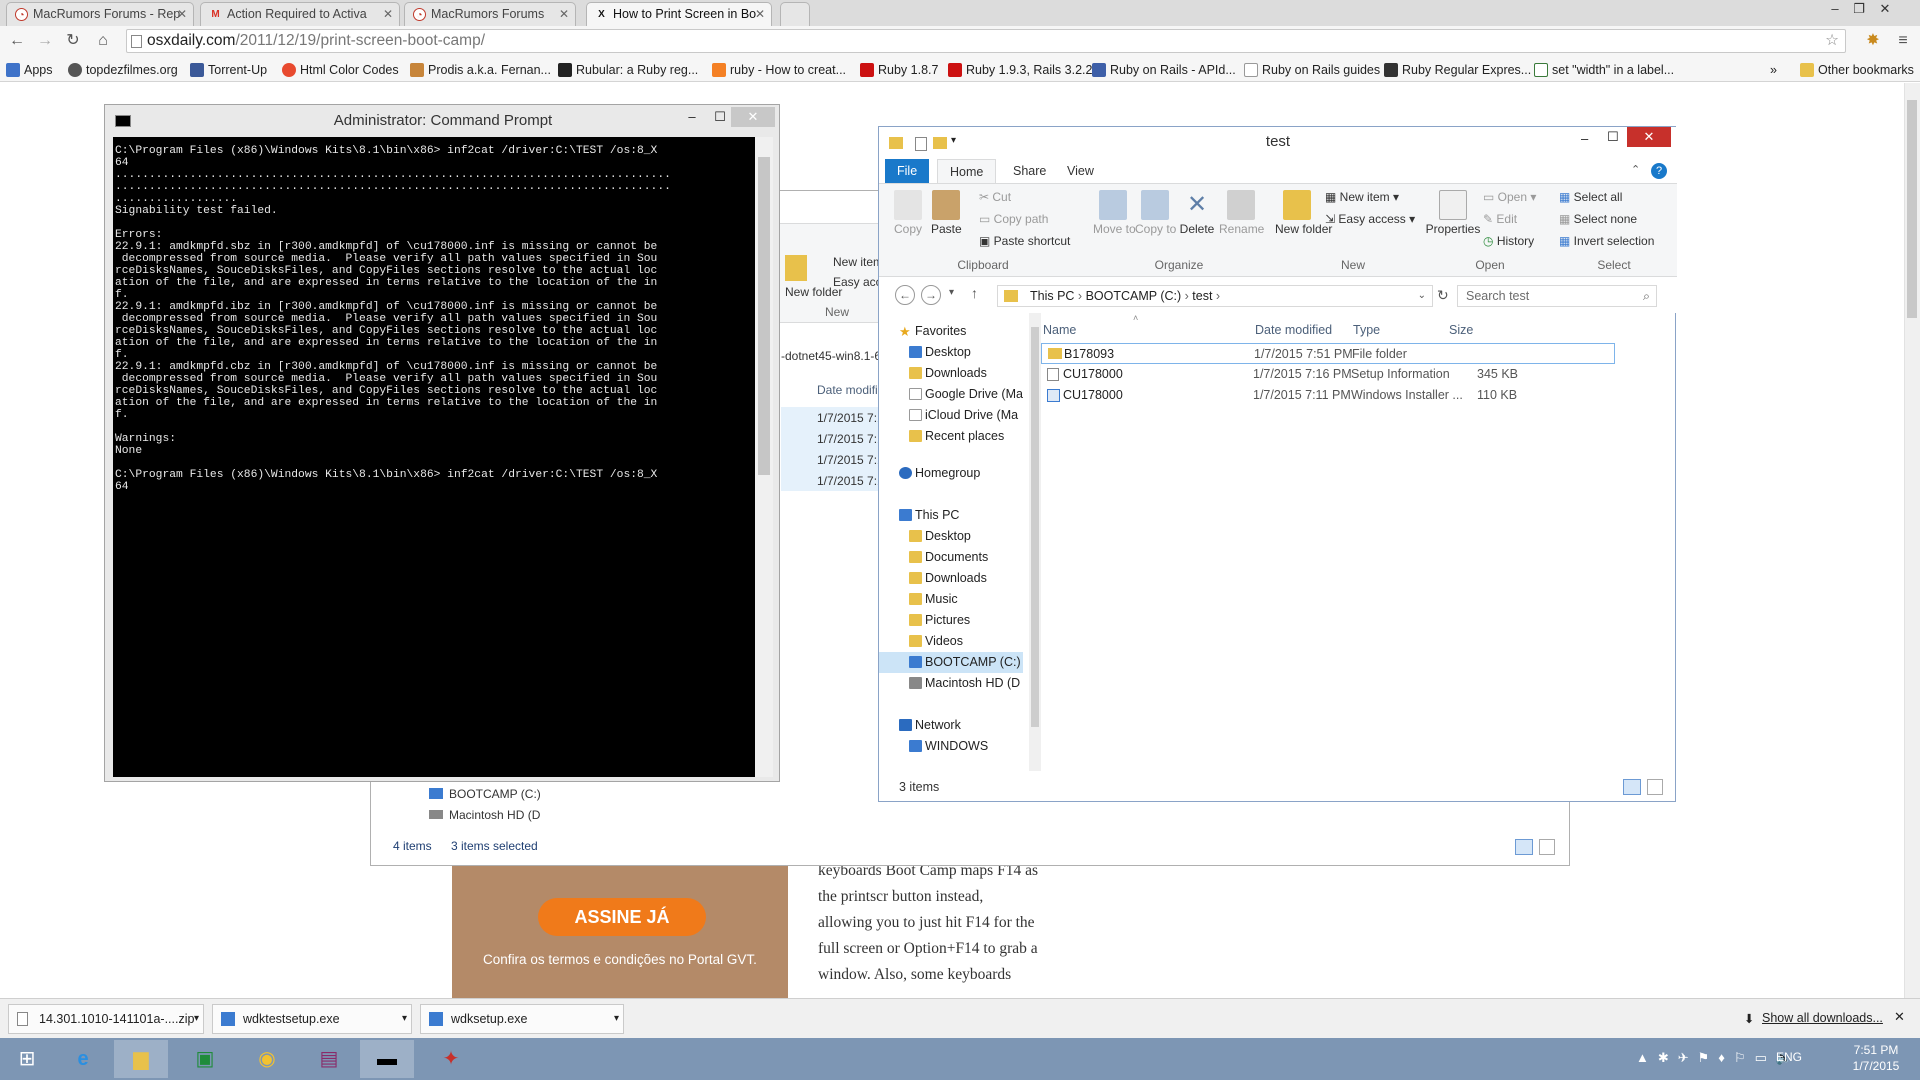 The image size is (1920, 1080). Describe the element at coordinates (1524, 847) in the screenshot. I see `details-view-icon` at that location.